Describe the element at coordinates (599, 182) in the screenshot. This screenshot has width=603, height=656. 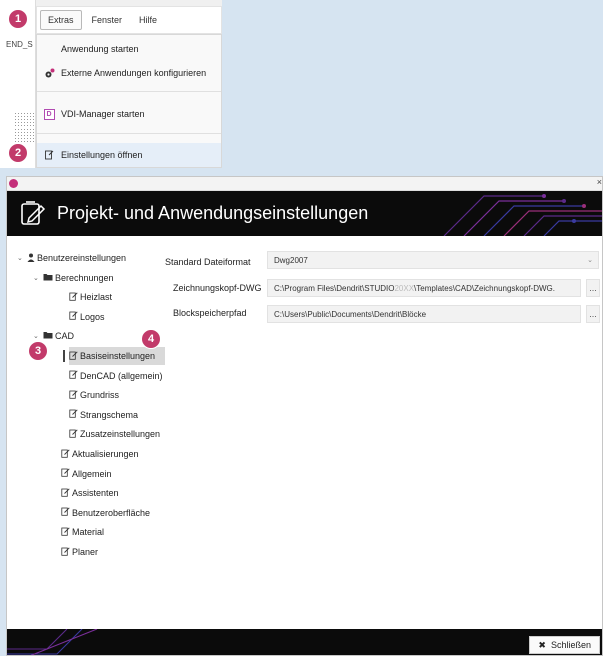
I see `window-close-icon: ×` at that location.